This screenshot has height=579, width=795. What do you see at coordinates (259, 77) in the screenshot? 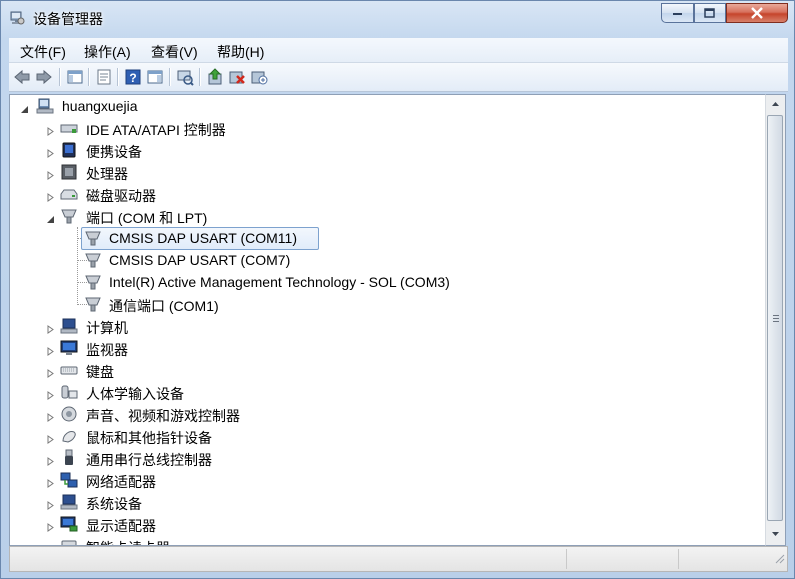
I see `enable-device-icon` at bounding box center [259, 77].